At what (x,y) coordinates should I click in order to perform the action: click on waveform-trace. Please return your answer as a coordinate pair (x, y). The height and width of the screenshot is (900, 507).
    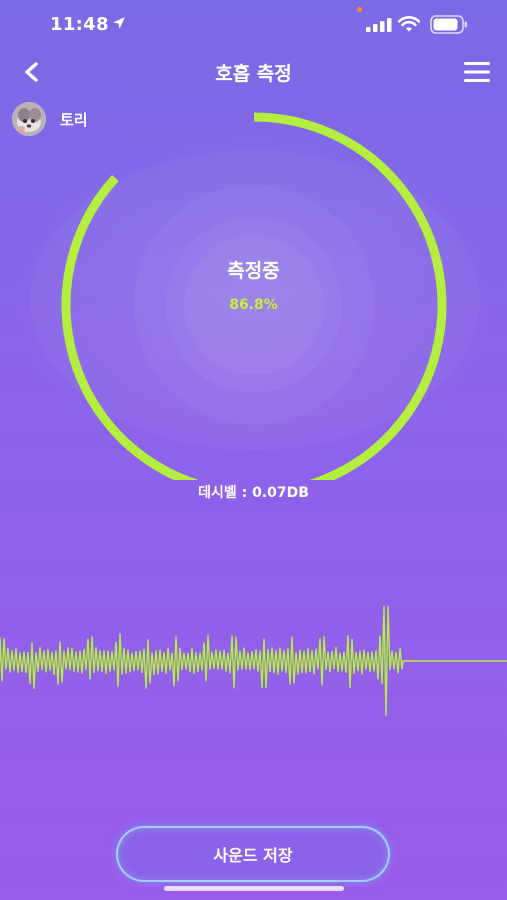
    Looking at the image, I should click on (202, 661).